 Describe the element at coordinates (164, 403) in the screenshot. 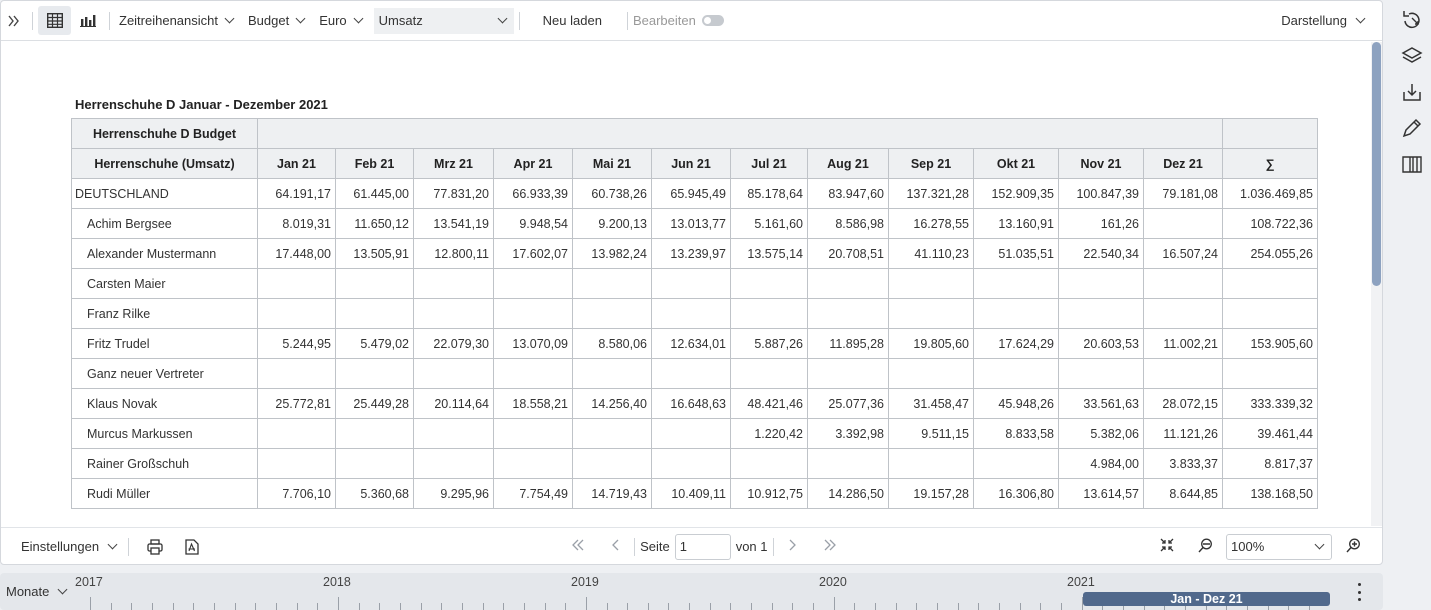

I see `row-label: Klaus Novak` at that location.